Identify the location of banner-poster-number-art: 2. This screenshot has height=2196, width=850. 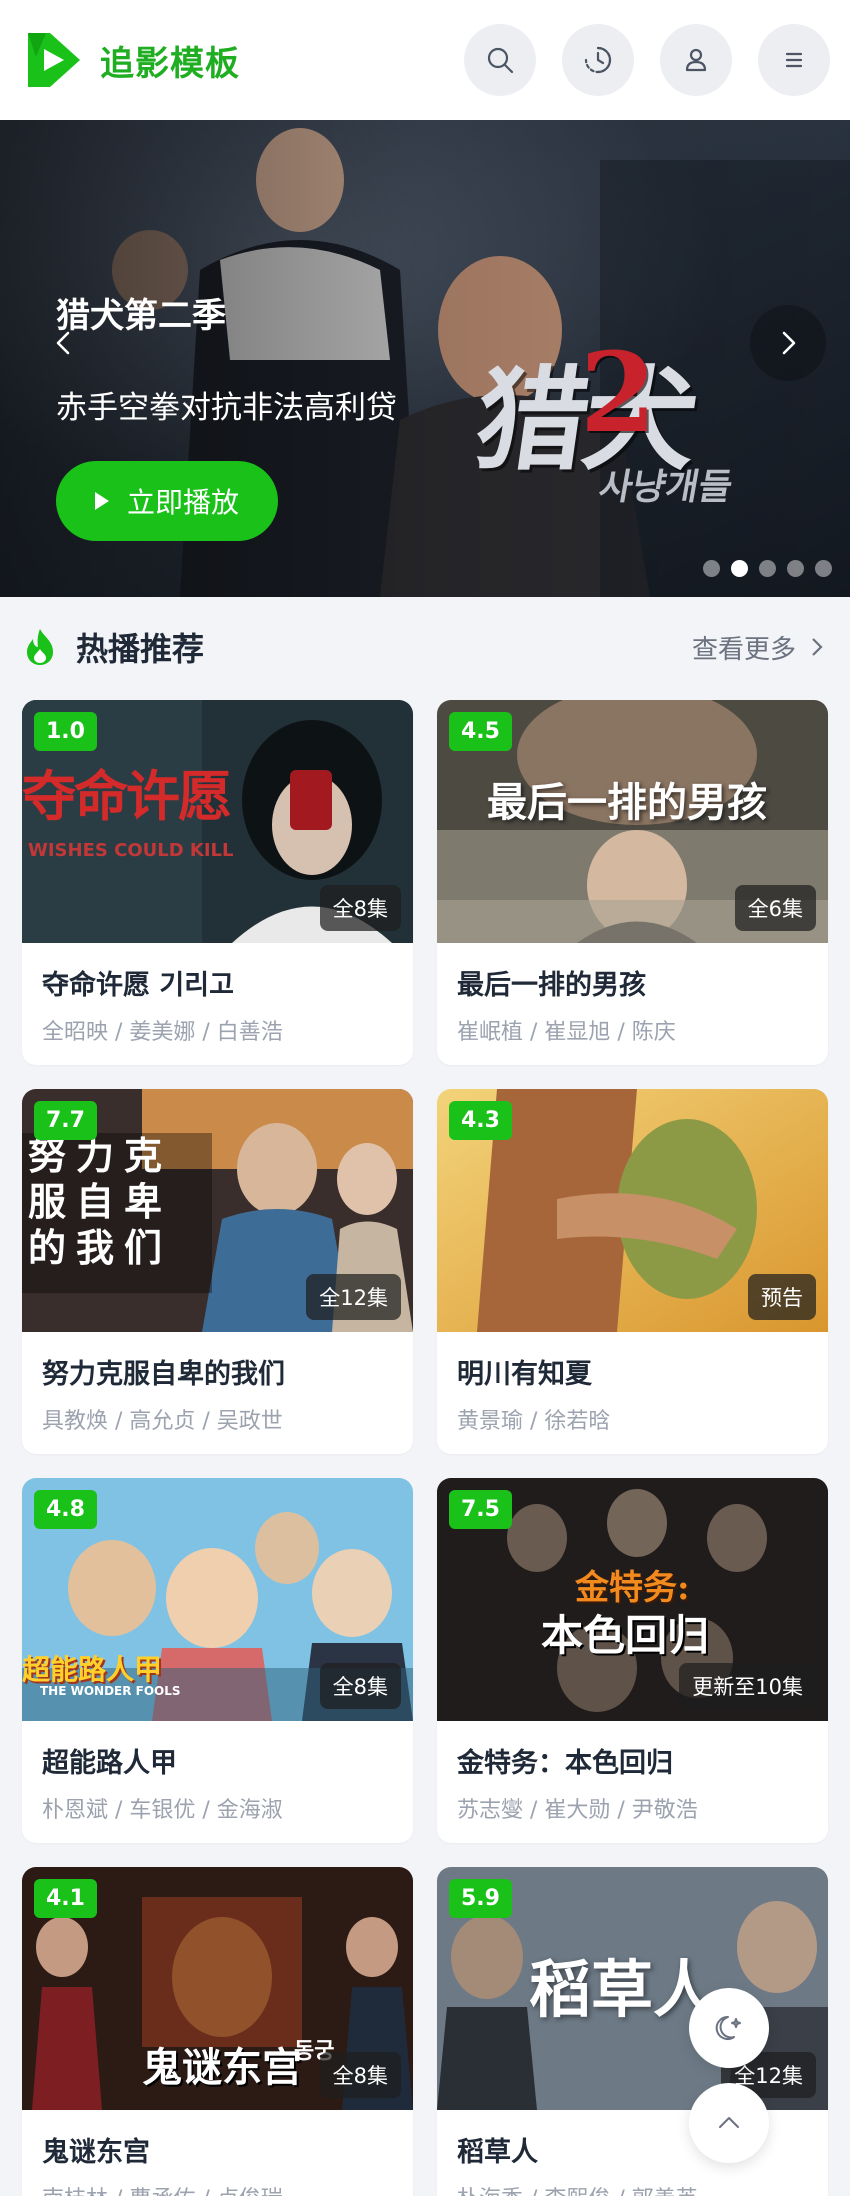
(618, 392).